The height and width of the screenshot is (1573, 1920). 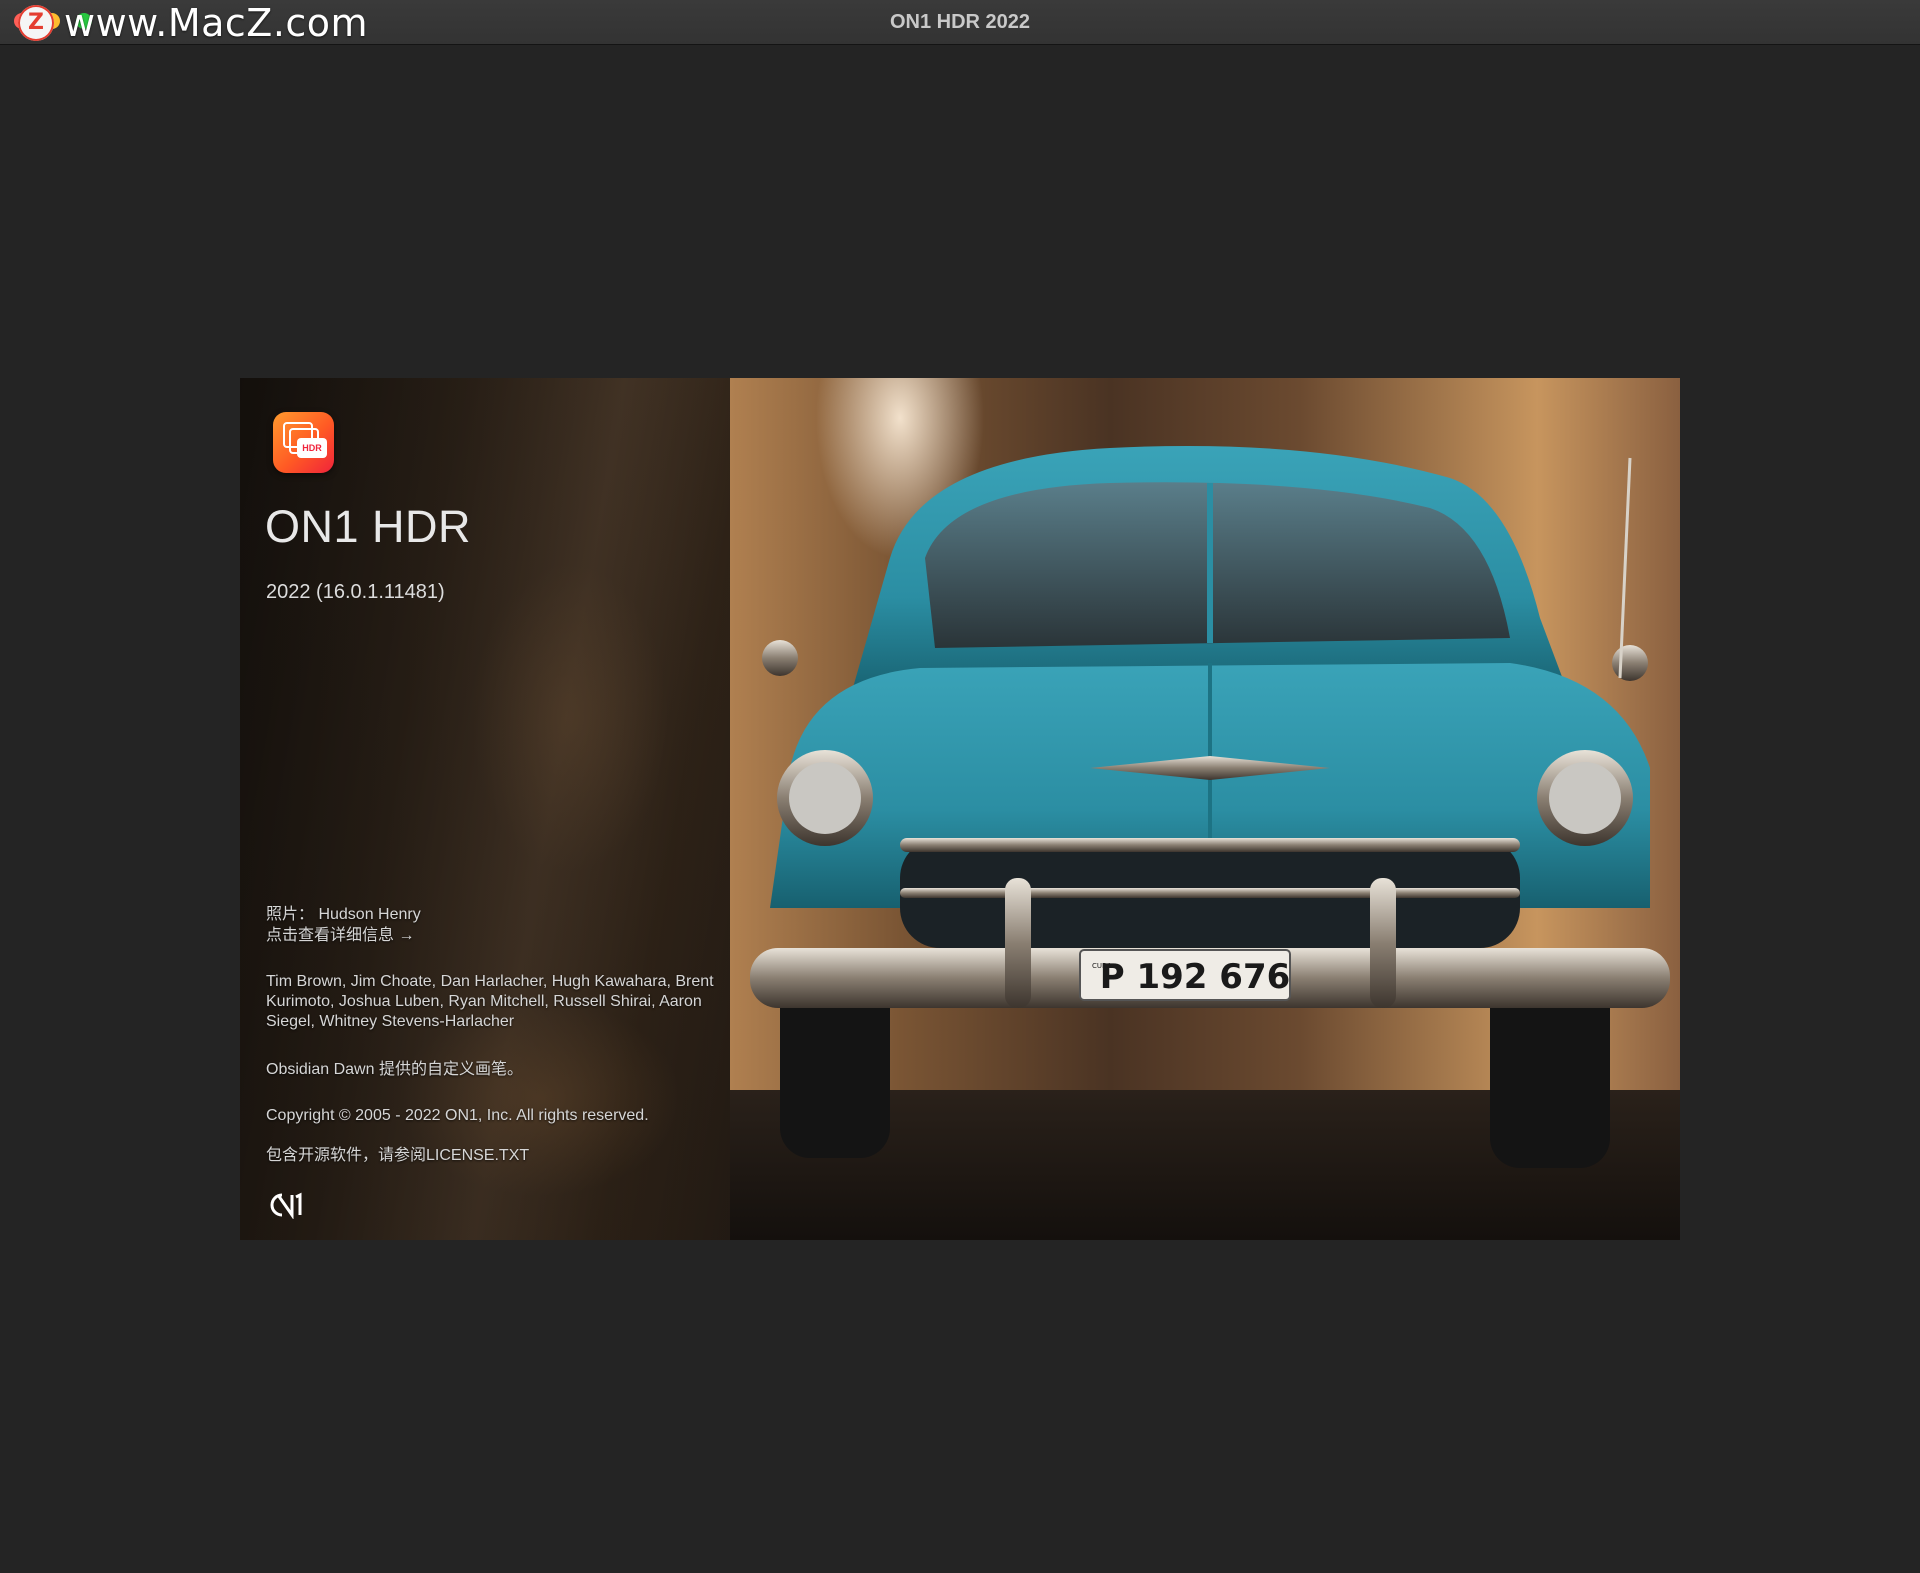 What do you see at coordinates (960, 22) in the screenshot?
I see `title-bar: ON1 HDR 2022 Z www.MacZ.com` at bounding box center [960, 22].